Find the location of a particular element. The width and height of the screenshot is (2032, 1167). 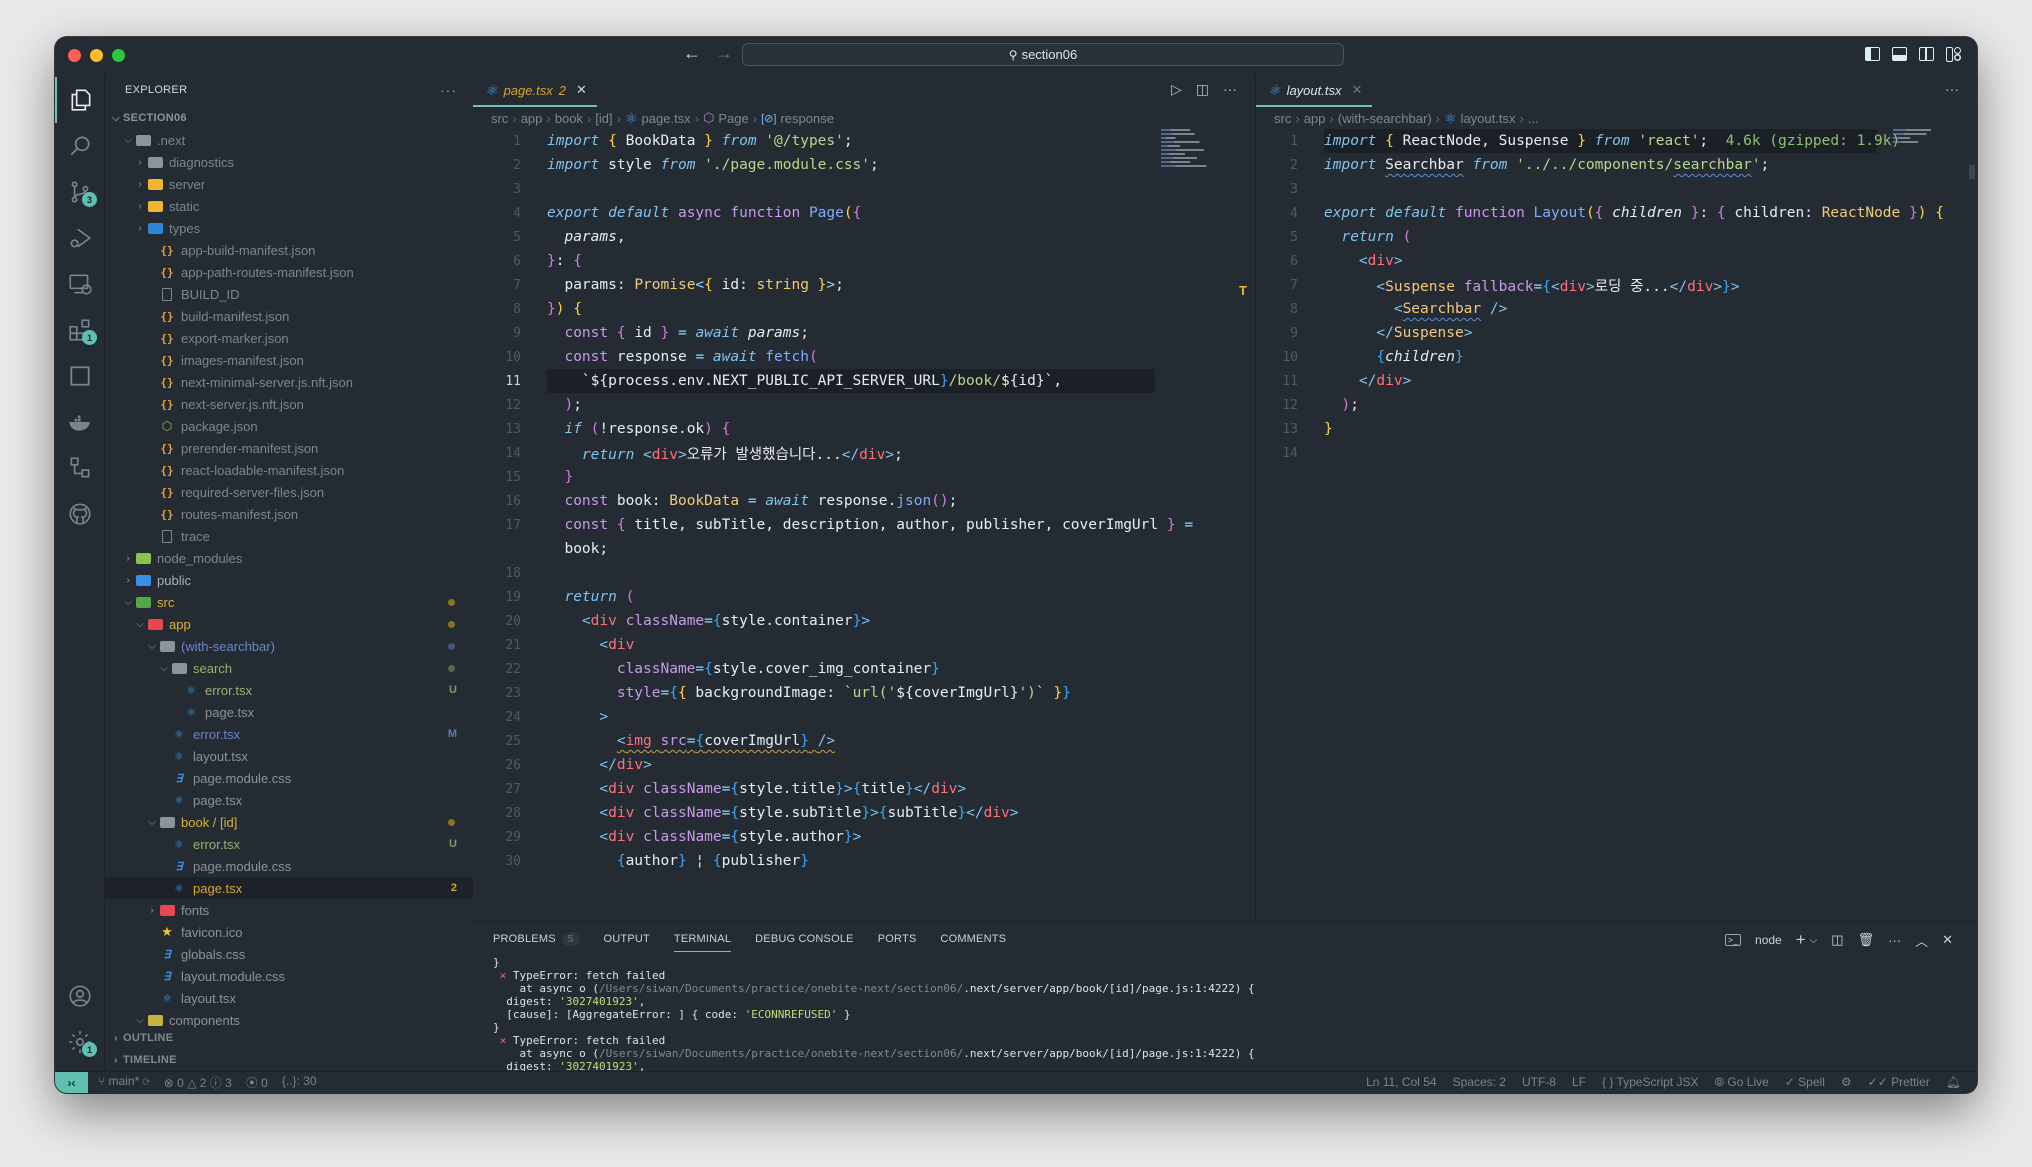

cursor-position: Ln 11, Col 54 is located at coordinates (1401, 1082).